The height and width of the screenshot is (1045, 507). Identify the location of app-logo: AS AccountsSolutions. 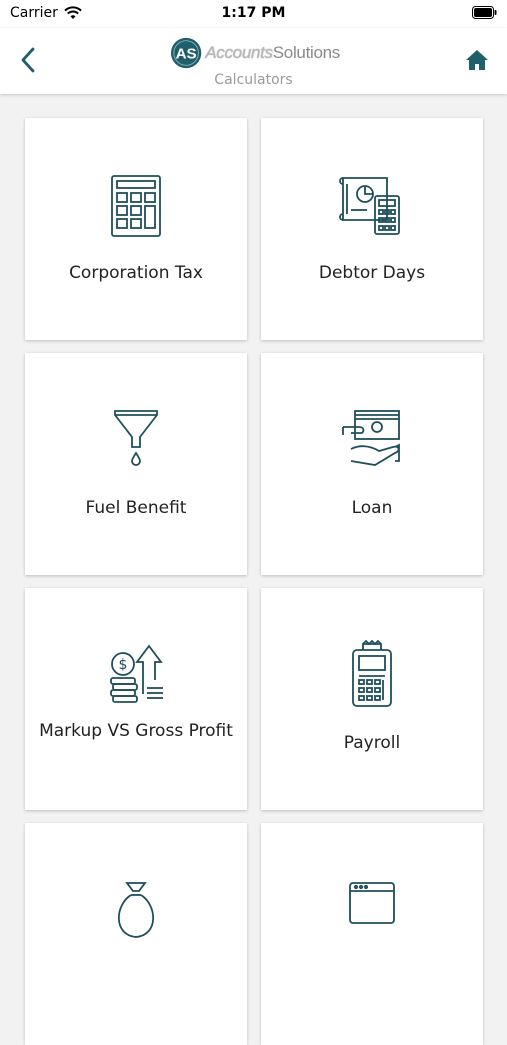
(255, 53).